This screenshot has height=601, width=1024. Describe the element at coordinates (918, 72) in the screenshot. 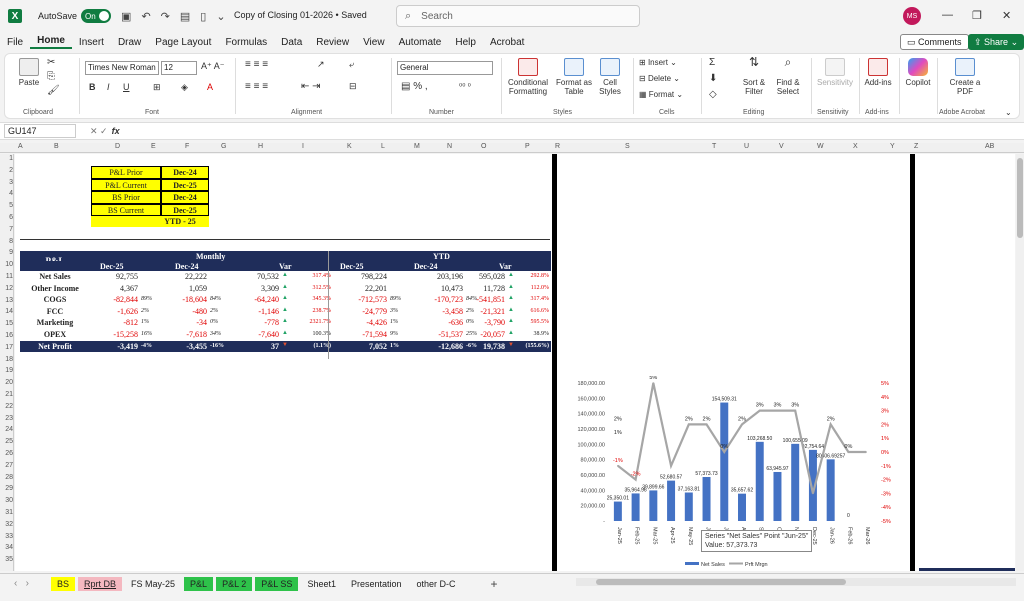

I see `copilot-button: Copilot` at that location.